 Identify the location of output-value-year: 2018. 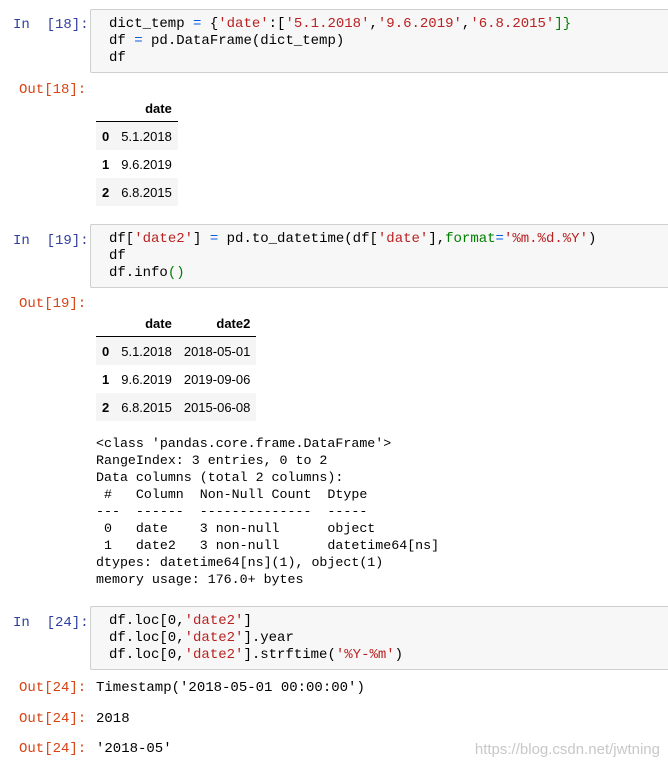
(113, 719).